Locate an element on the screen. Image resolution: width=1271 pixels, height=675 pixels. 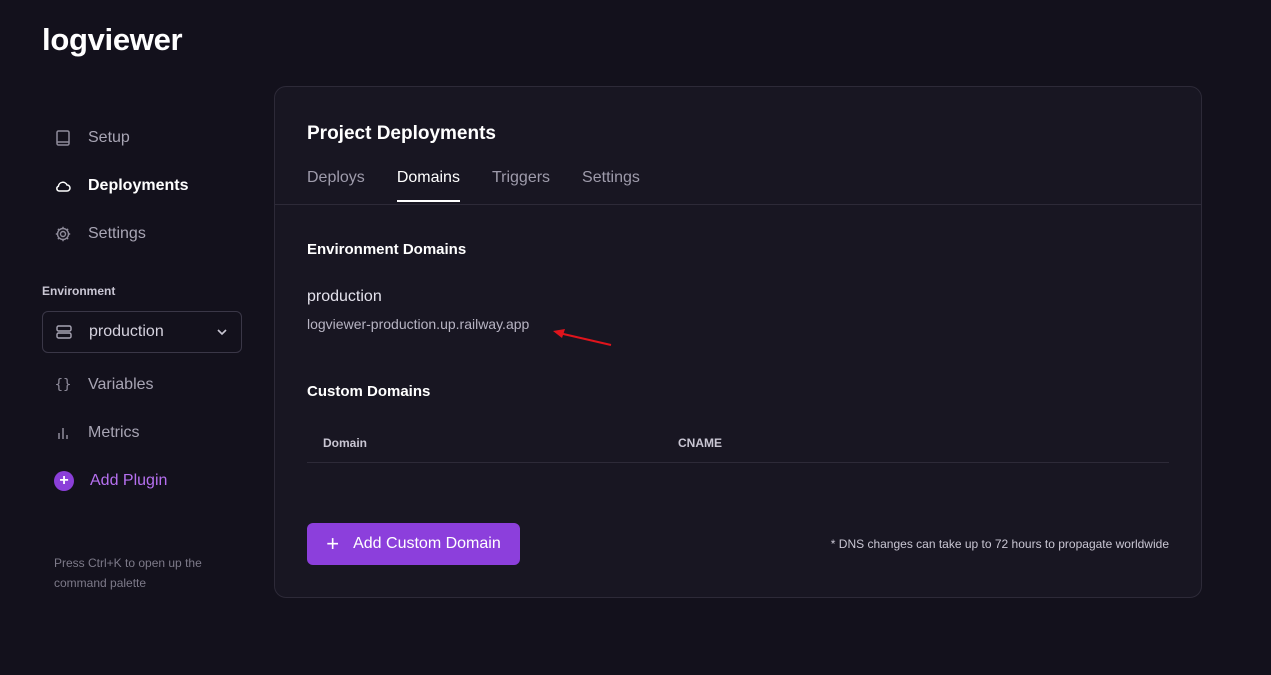
braces-icon: {} is located at coordinates (63, 385).